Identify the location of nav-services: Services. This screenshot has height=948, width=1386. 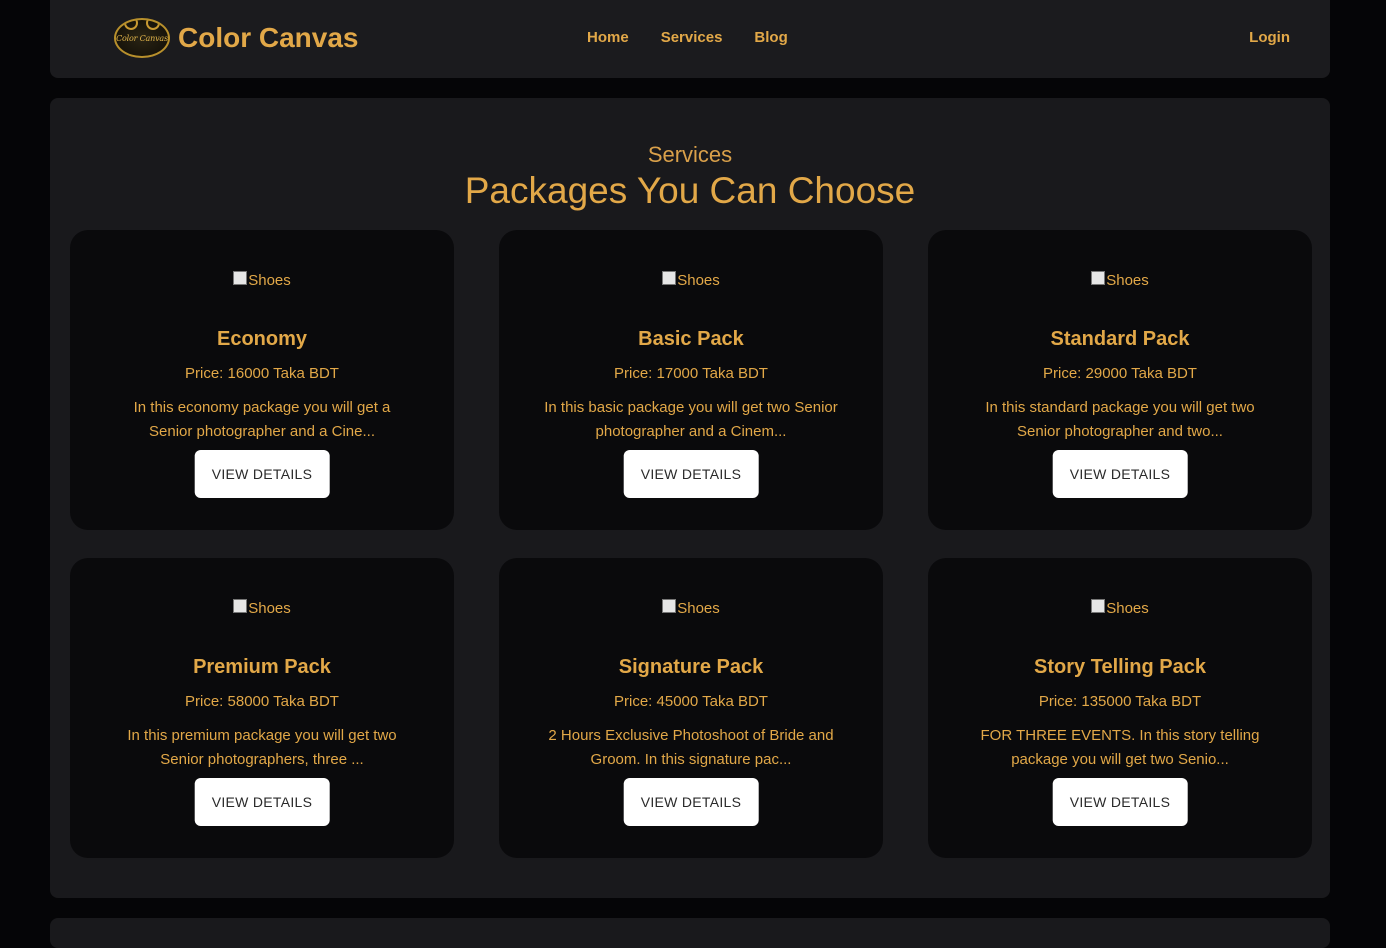
(692, 37).